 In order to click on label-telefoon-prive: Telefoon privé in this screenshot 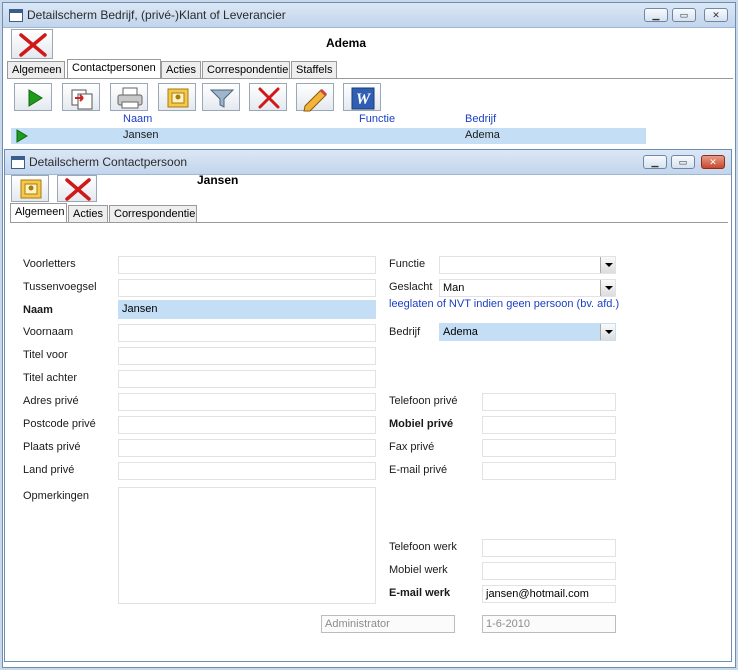, I will do `click(423, 401)`.